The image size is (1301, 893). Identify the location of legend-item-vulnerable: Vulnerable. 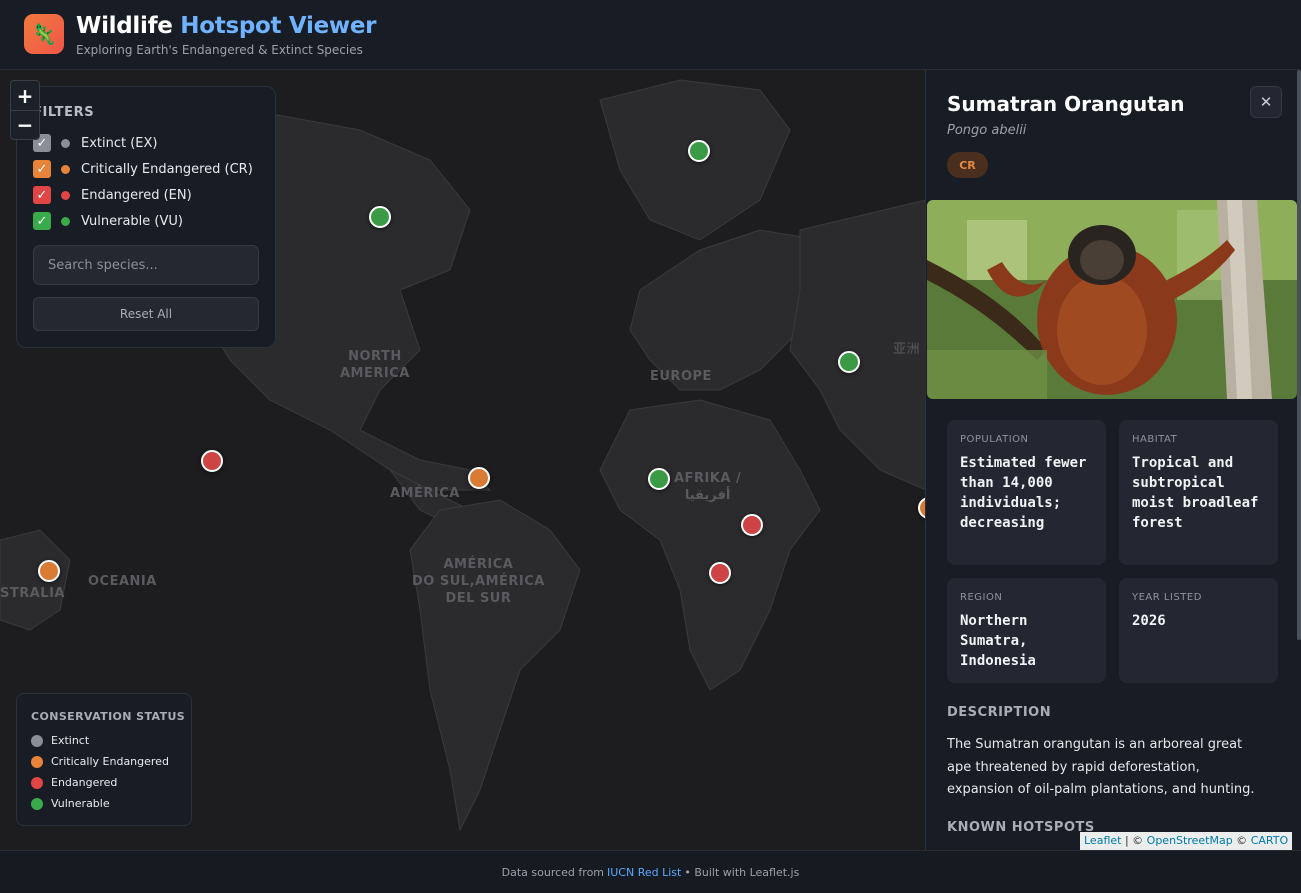
(70, 803).